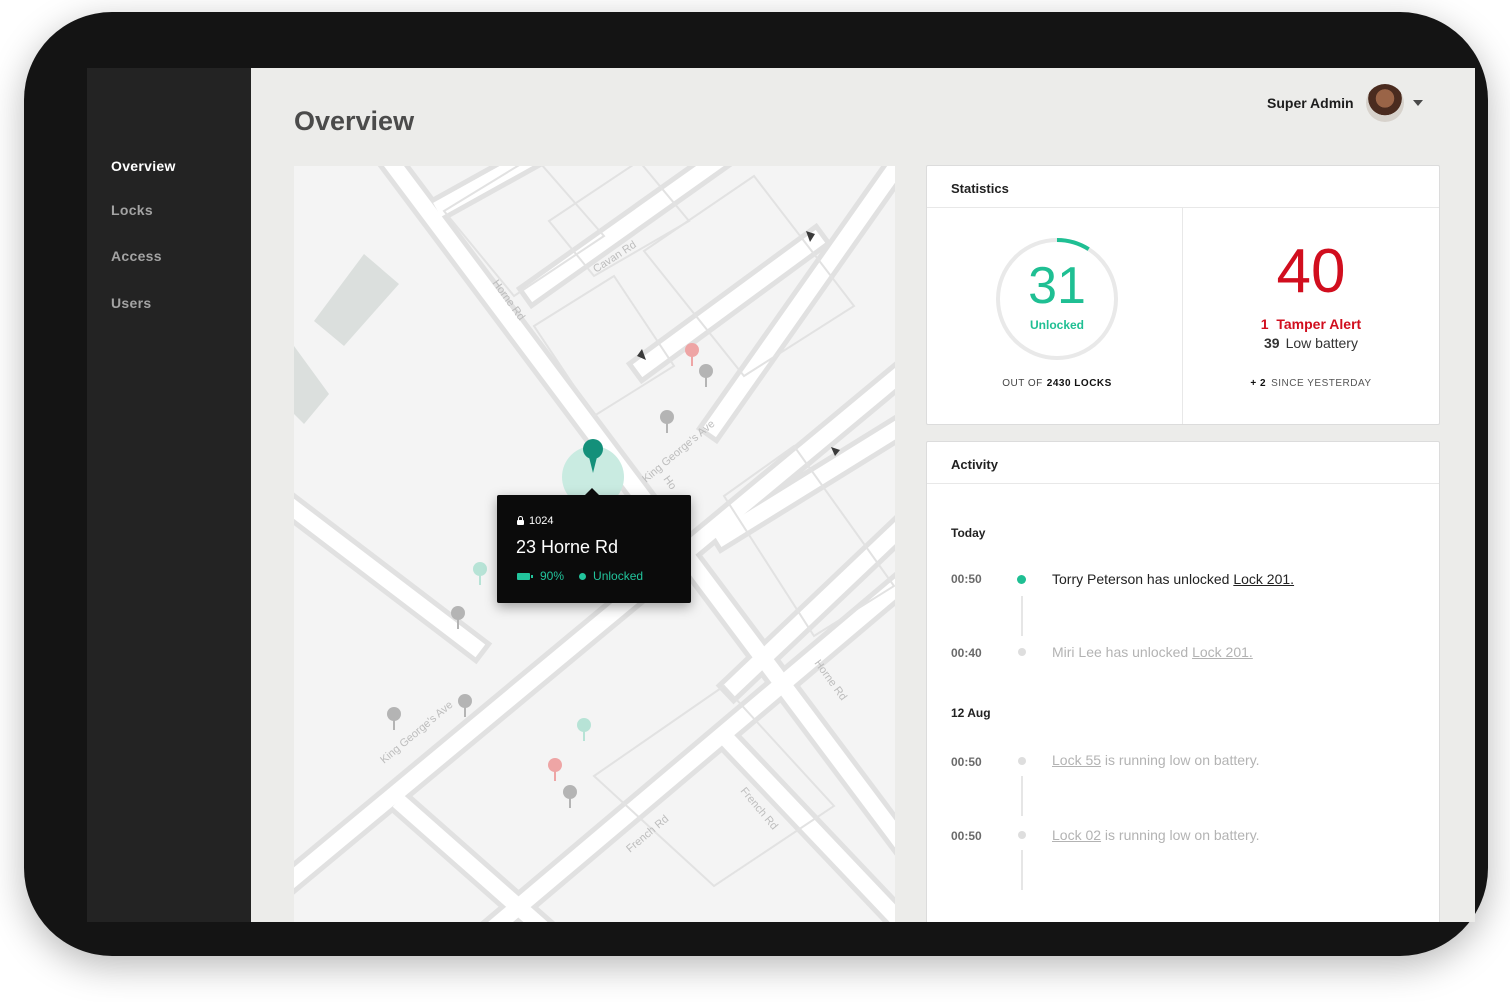 This screenshot has width=1510, height=1002. Describe the element at coordinates (971, 713) in the screenshot. I see `activity-day-heading: 12 Aug` at that location.